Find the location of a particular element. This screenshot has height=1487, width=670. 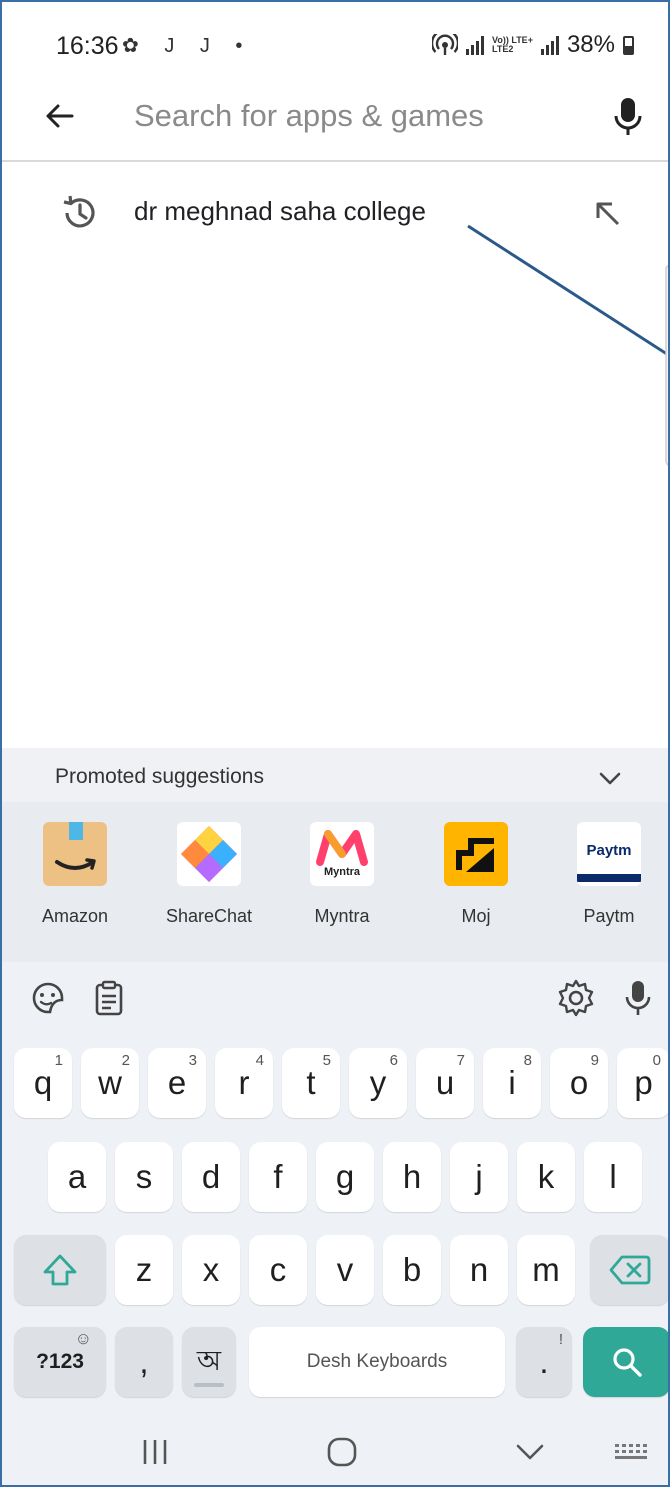

backspace-icon is located at coordinates (630, 1270).